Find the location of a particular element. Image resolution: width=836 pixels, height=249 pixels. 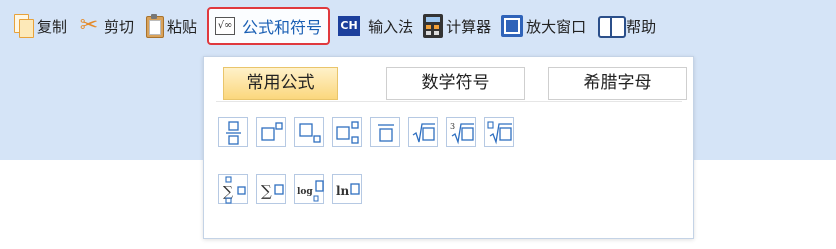

subscript-icon is located at coordinates (310, 133).